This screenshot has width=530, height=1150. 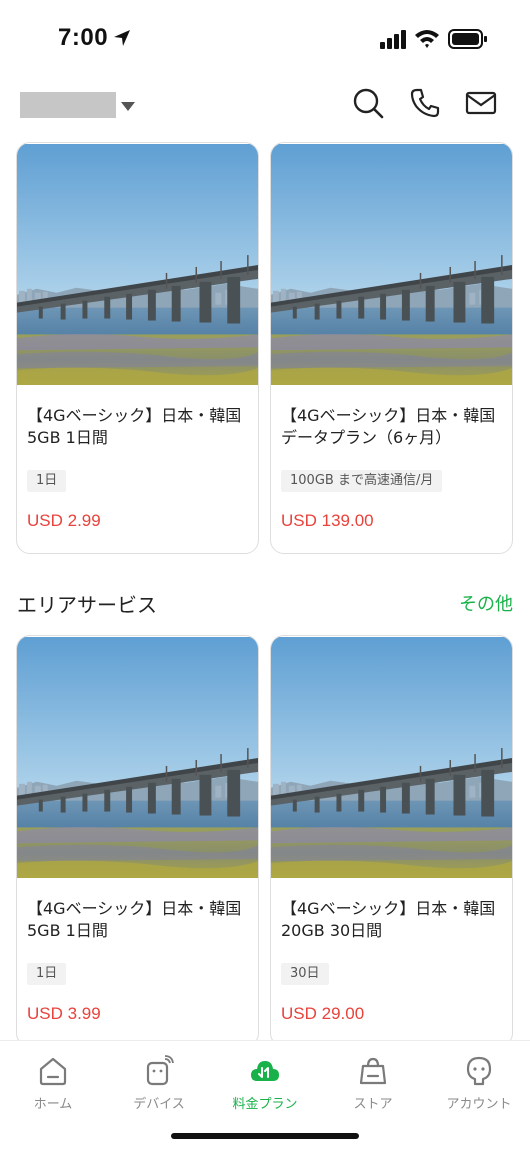 I want to click on tab-account: アカウント, so click(x=479, y=1085).